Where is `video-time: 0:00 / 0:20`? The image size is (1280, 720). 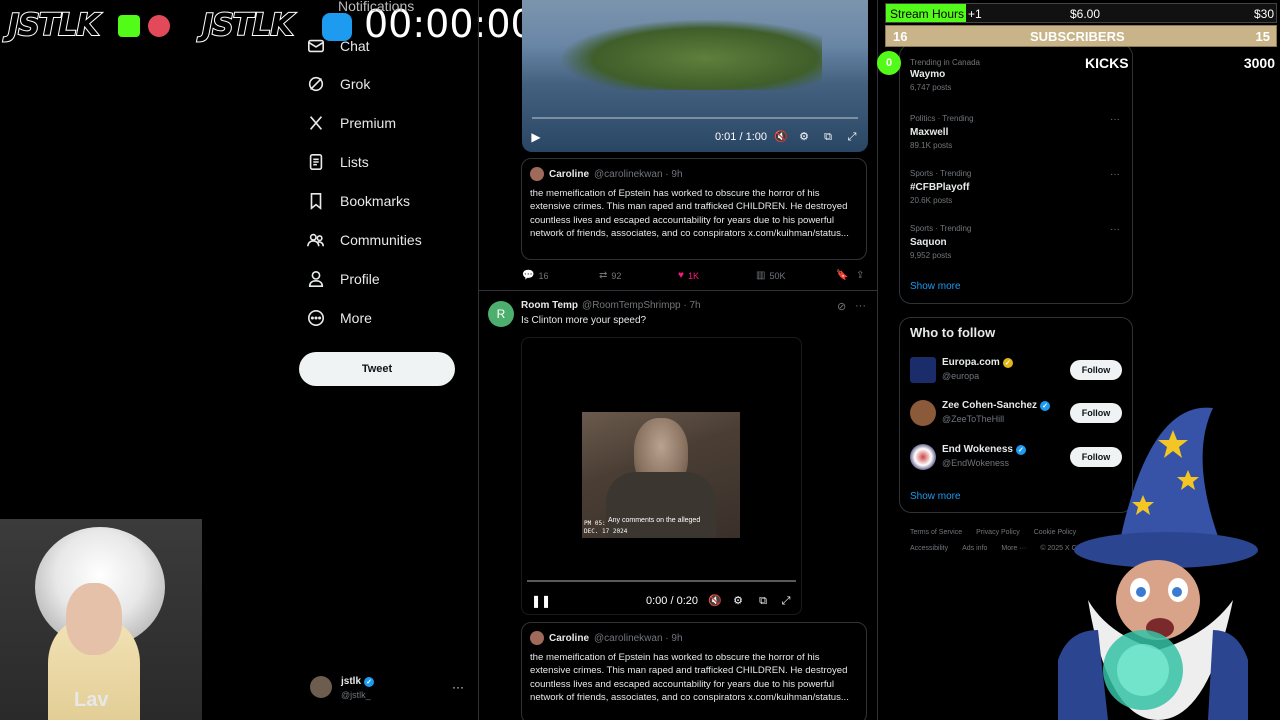
video-time: 0:00 / 0:20 is located at coordinates (672, 601).